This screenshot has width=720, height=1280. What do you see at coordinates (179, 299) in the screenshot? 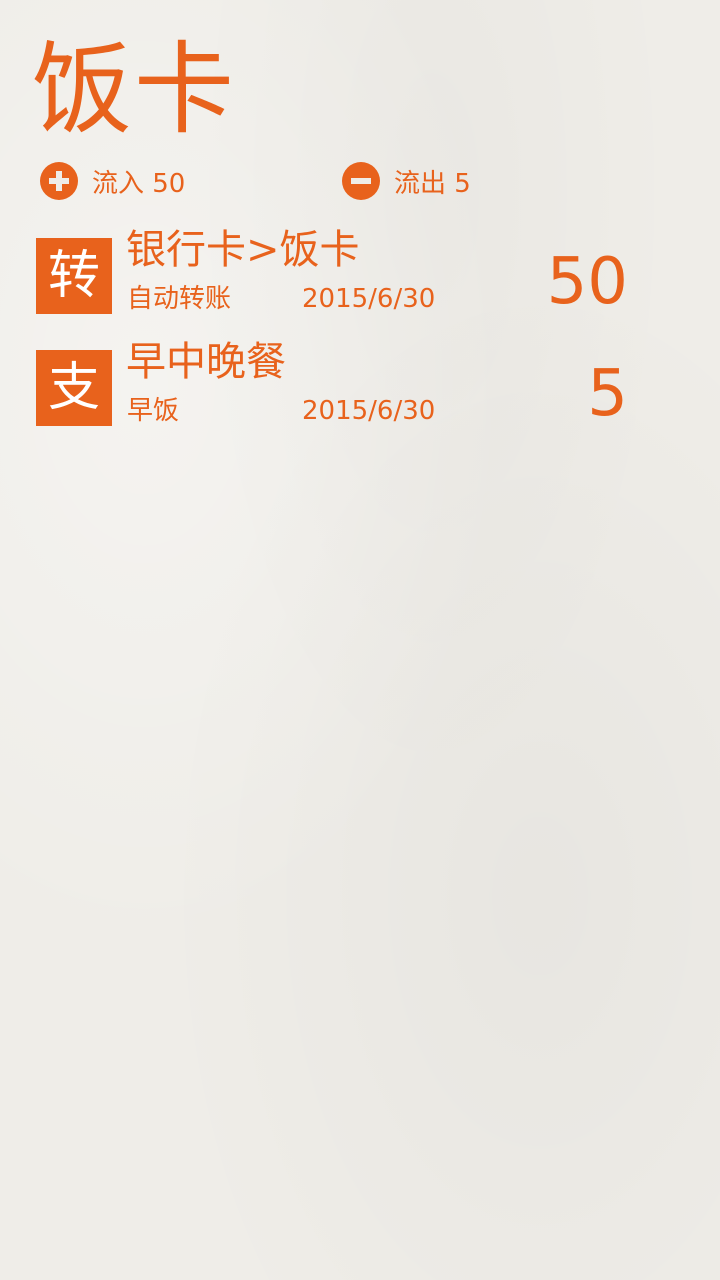
I see `transaction-note: 自动转账` at bounding box center [179, 299].